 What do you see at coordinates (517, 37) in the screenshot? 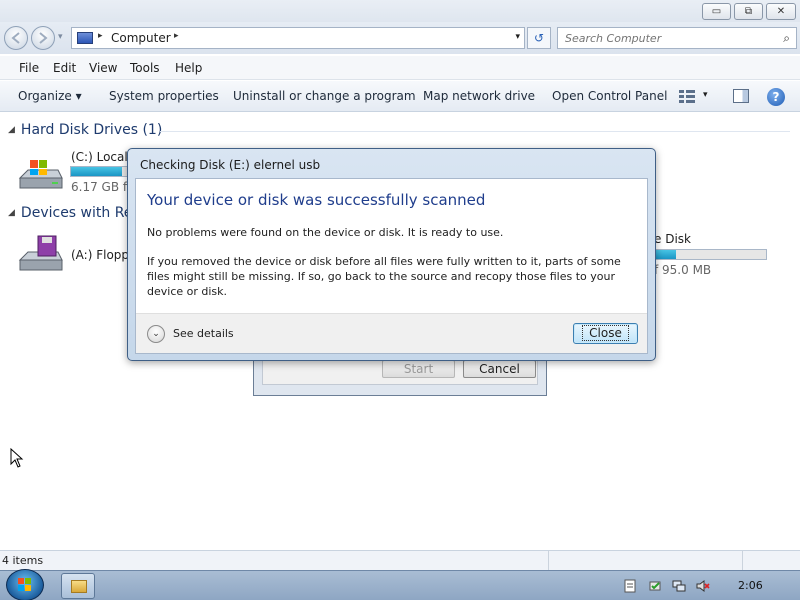
I see `address-dropdown: ▾` at bounding box center [517, 37].